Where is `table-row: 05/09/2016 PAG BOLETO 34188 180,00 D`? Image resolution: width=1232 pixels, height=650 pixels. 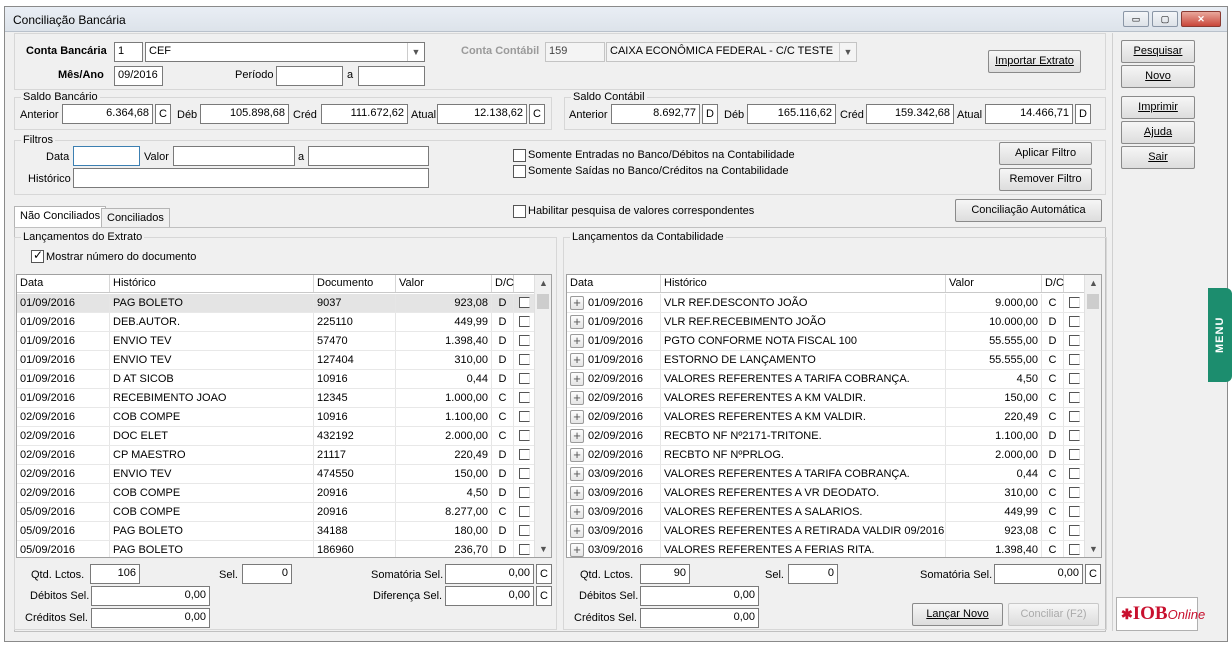 table-row: 05/09/2016 PAG BOLETO 34188 180,00 D is located at coordinates (276, 531).